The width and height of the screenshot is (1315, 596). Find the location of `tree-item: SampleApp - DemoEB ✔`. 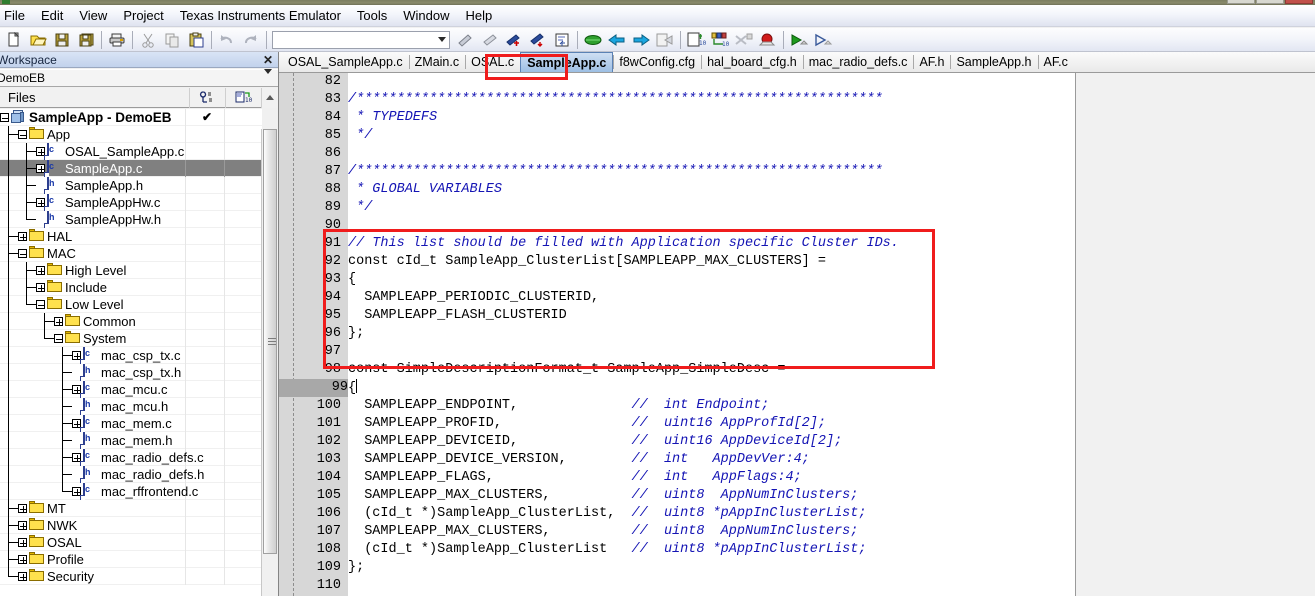

tree-item: SampleApp - DemoEB ✔ is located at coordinates (131, 117).